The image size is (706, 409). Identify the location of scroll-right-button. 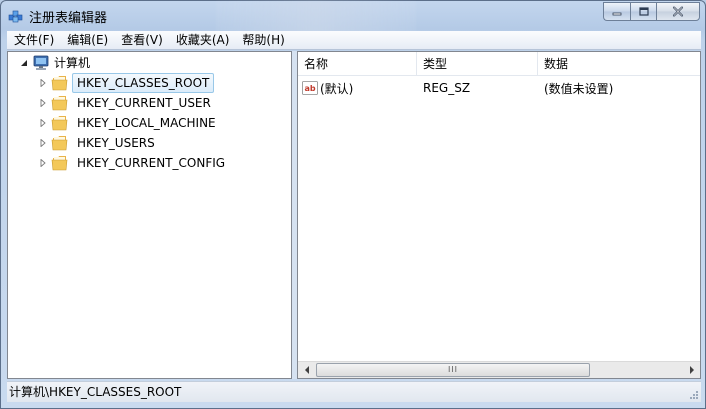
(691, 370).